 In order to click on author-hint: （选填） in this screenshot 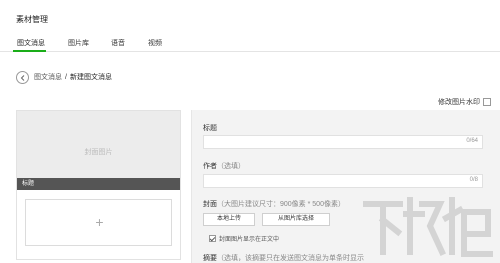, I will do `click(231, 166)`.